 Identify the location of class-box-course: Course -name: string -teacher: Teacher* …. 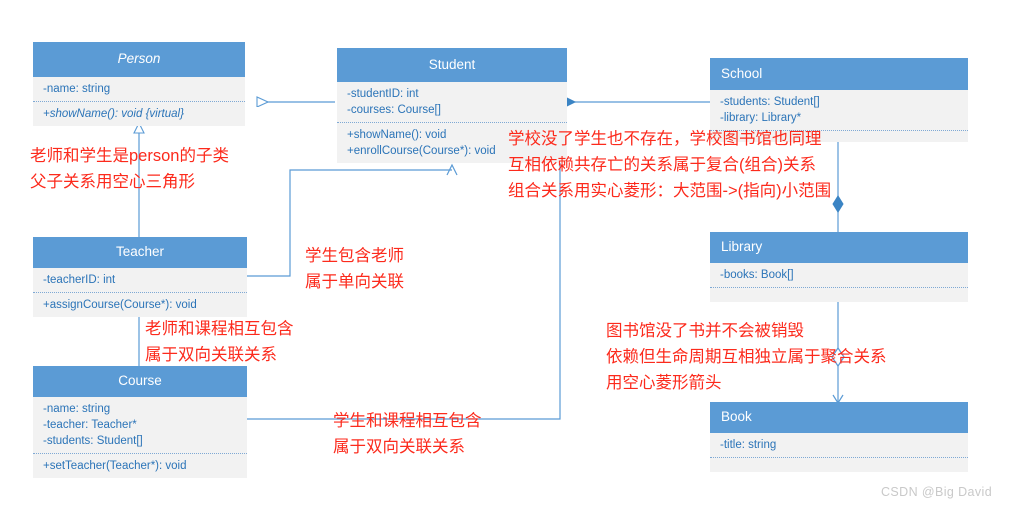
(140, 422).